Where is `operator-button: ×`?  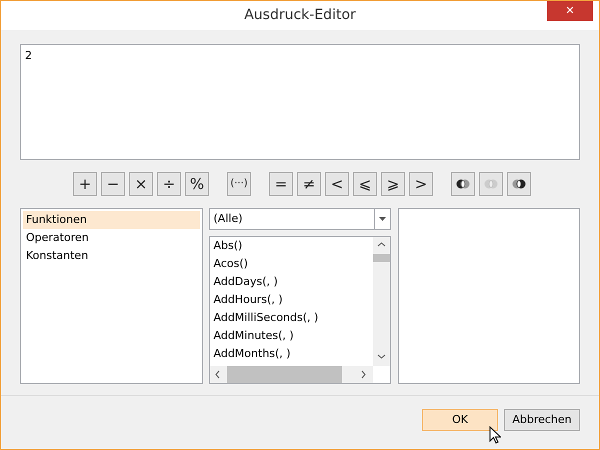
operator-button: × is located at coordinates (141, 184).